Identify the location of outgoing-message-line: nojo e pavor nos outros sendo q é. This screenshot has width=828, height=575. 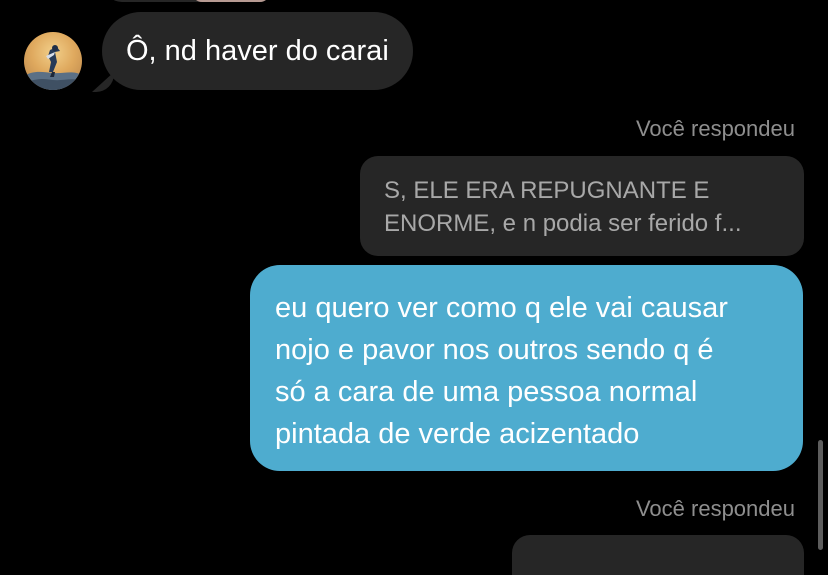
(494, 350).